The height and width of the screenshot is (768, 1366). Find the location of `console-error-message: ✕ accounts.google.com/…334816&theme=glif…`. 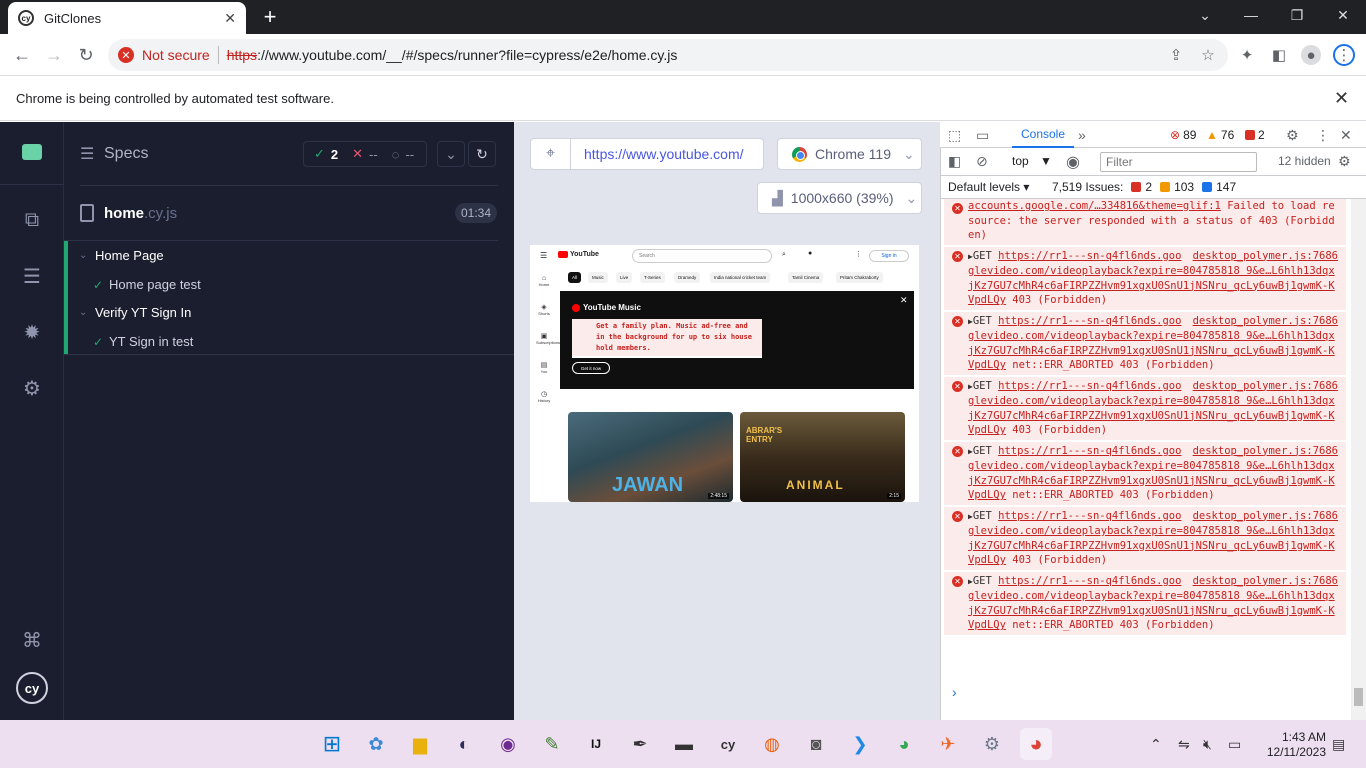

console-error-message: ✕ accounts.google.com/…334816&theme=glif… is located at coordinates (1145, 223).